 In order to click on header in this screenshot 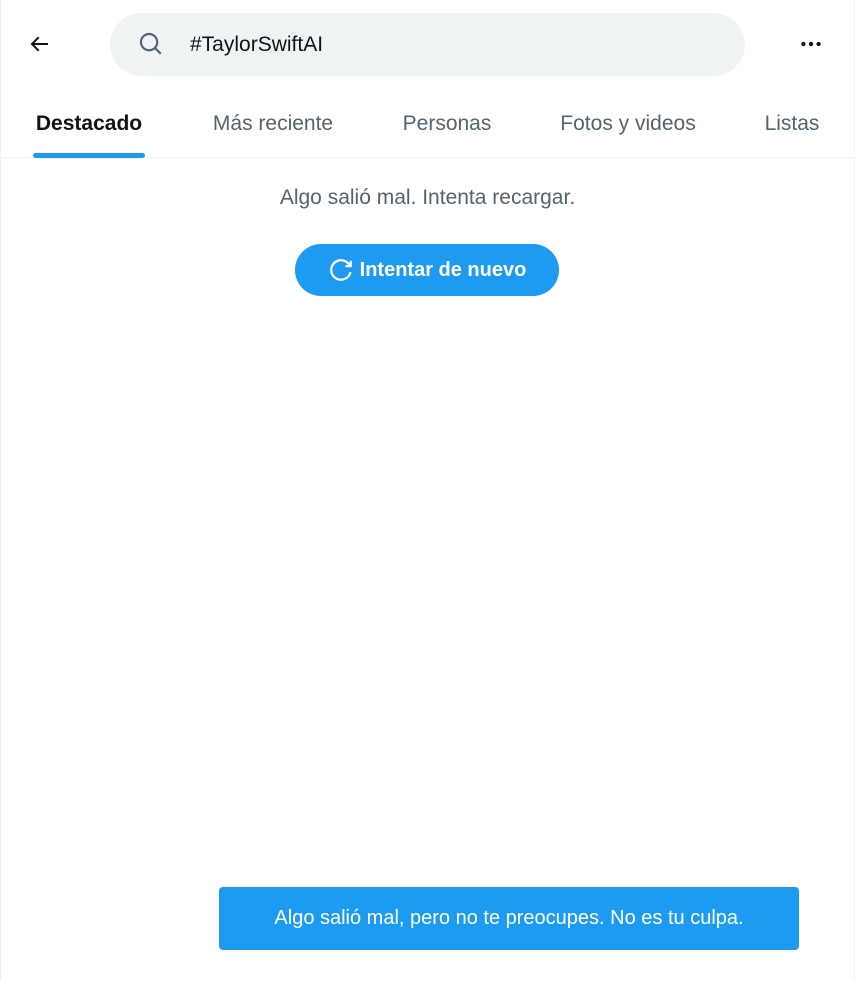, I will do `click(427, 45)`.